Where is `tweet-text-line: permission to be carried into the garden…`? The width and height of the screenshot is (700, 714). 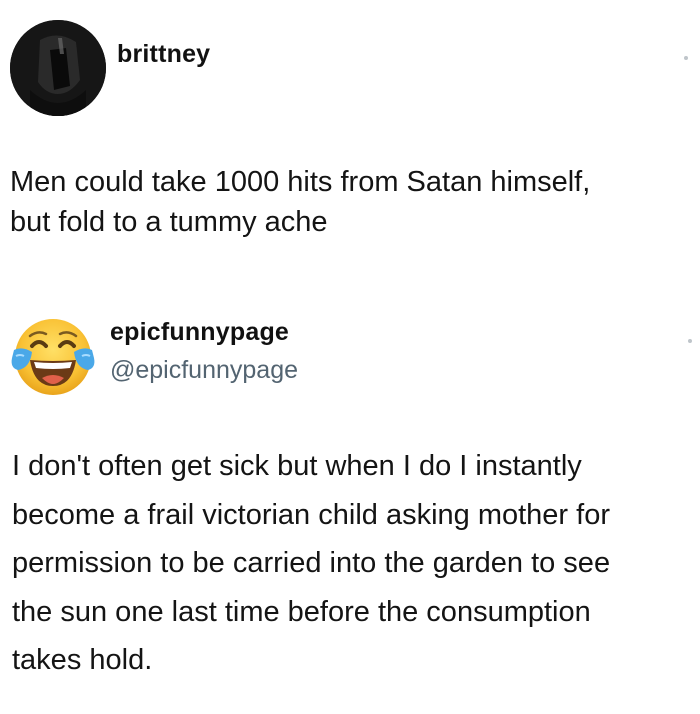
tweet-text-line: permission to be carried into the garden… is located at coordinates (311, 563).